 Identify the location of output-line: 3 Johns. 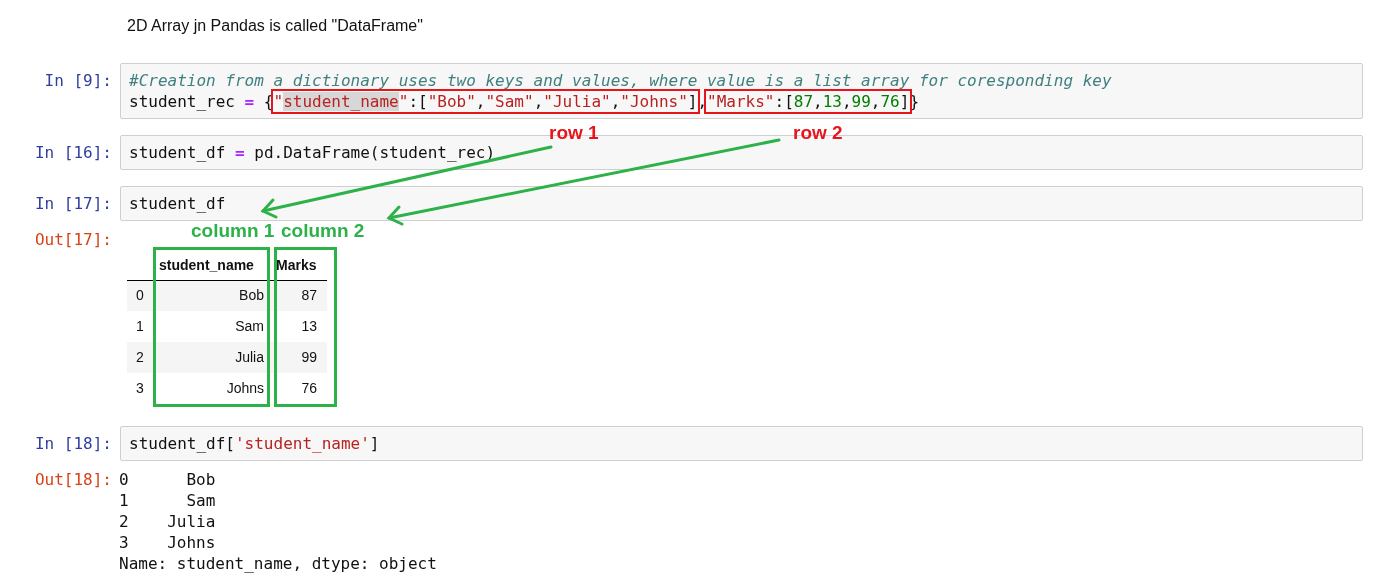
(168, 542).